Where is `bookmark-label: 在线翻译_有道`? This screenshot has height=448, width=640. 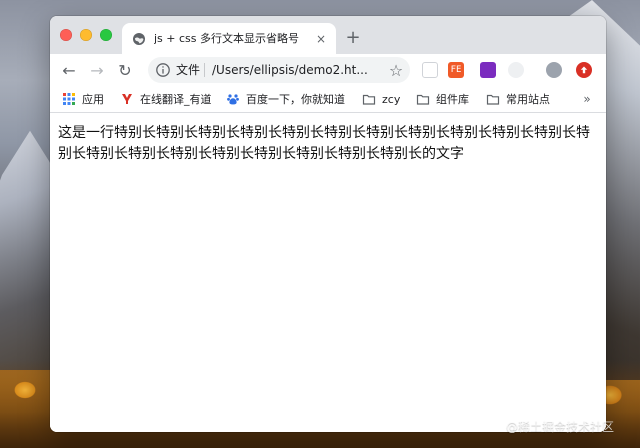 bookmark-label: 在线翻译_有道 is located at coordinates (176, 99).